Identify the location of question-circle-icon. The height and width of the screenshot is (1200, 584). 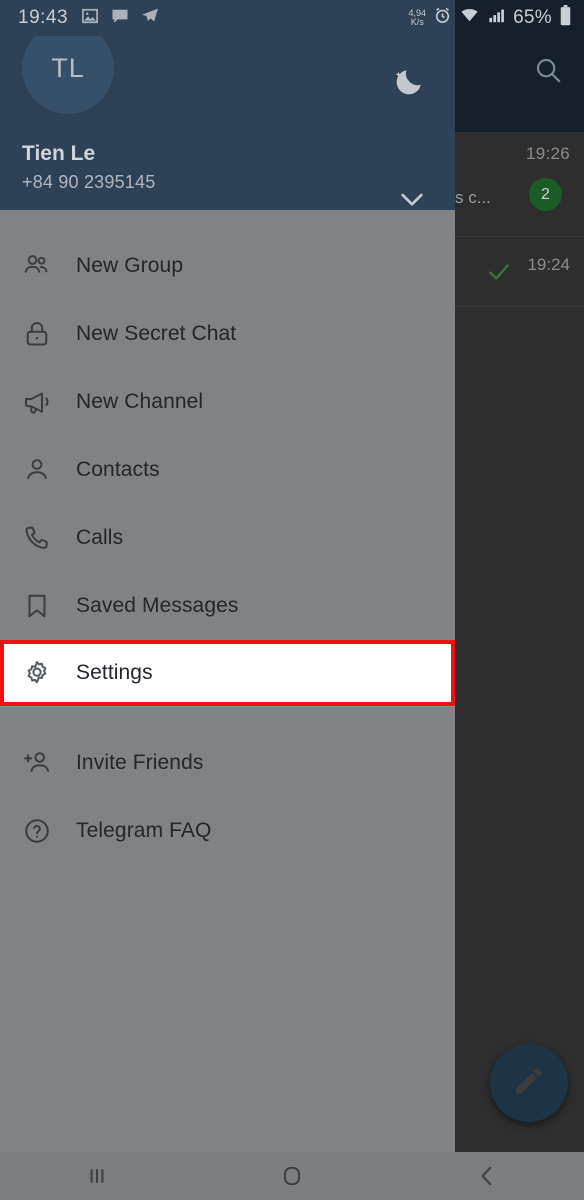
(49, 831).